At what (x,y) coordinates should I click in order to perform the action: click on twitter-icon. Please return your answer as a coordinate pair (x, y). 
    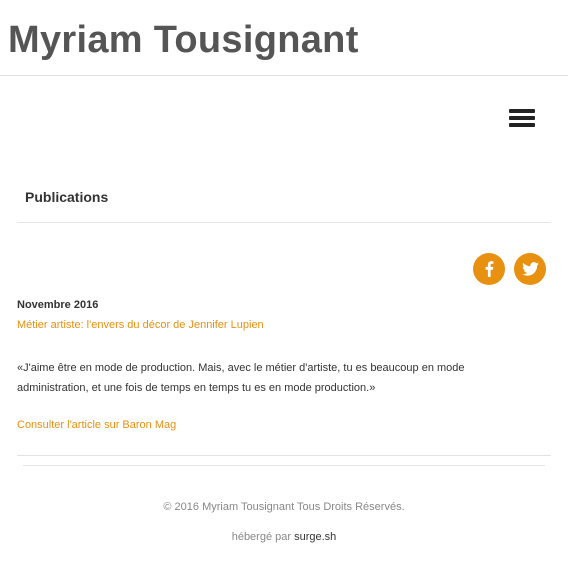
    Looking at the image, I should click on (530, 269).